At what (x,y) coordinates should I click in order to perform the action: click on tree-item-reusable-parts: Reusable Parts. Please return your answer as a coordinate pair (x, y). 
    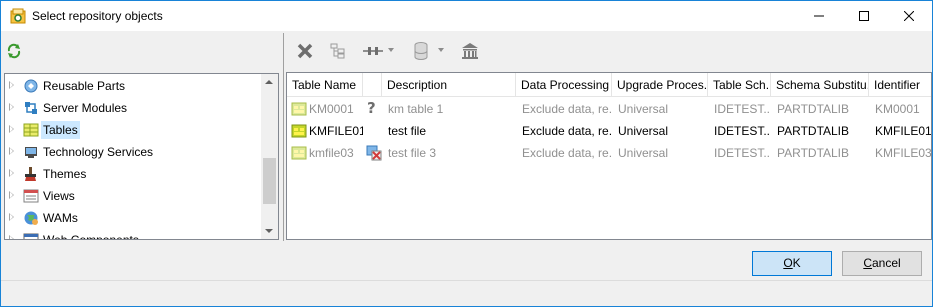
    Looking at the image, I should click on (132, 86).